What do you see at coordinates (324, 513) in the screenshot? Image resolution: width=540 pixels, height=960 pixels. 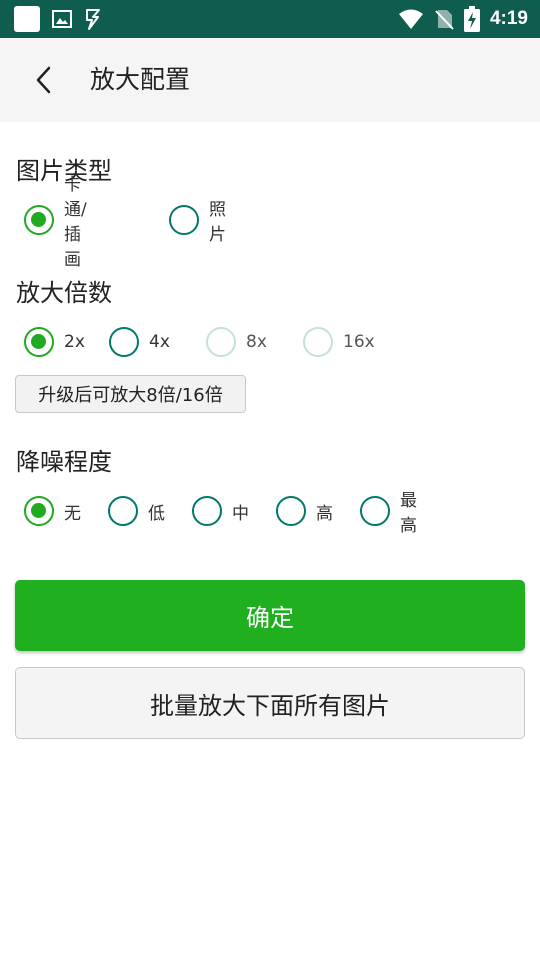 I see `radio-label: 高` at bounding box center [324, 513].